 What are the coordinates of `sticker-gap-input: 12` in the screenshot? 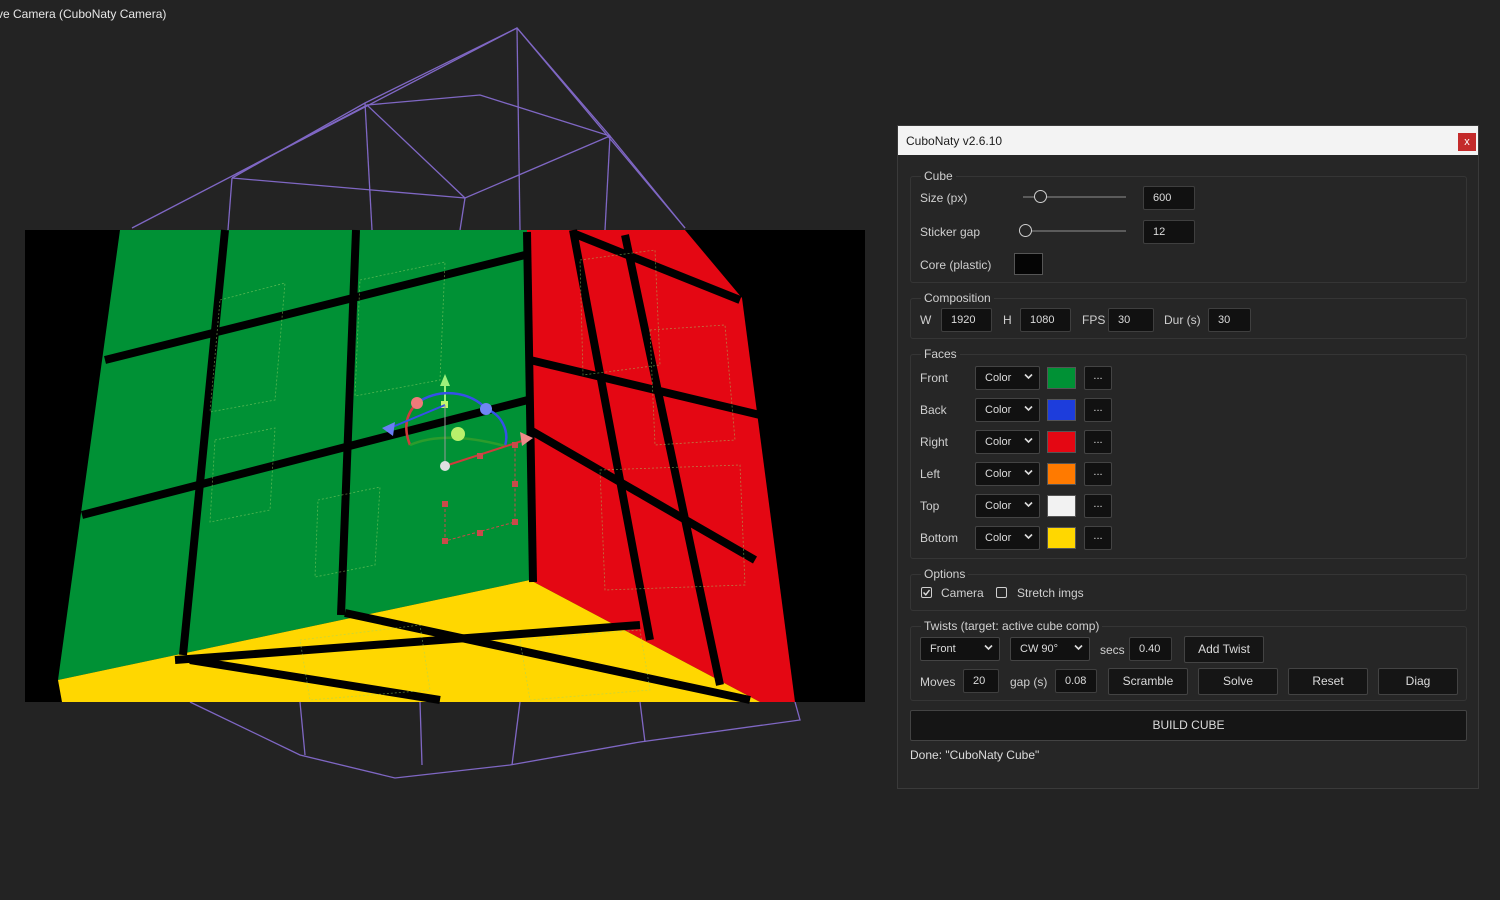 It's located at (1169, 232).